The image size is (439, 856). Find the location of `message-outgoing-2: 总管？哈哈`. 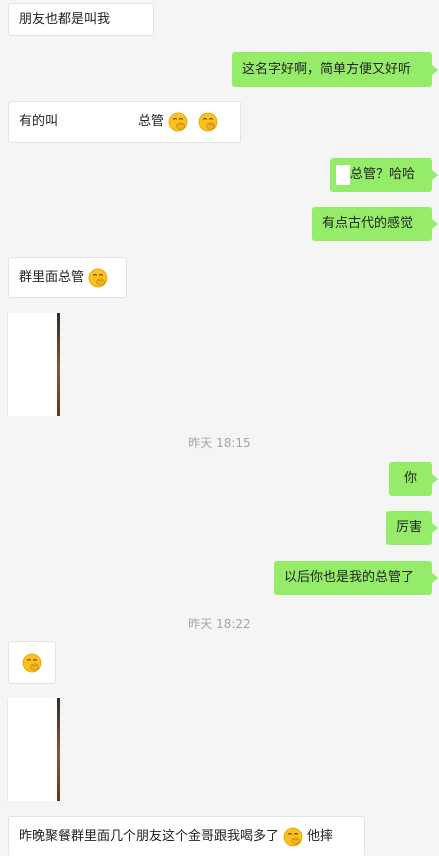

message-outgoing-2: 总管？哈哈 is located at coordinates (384, 175).